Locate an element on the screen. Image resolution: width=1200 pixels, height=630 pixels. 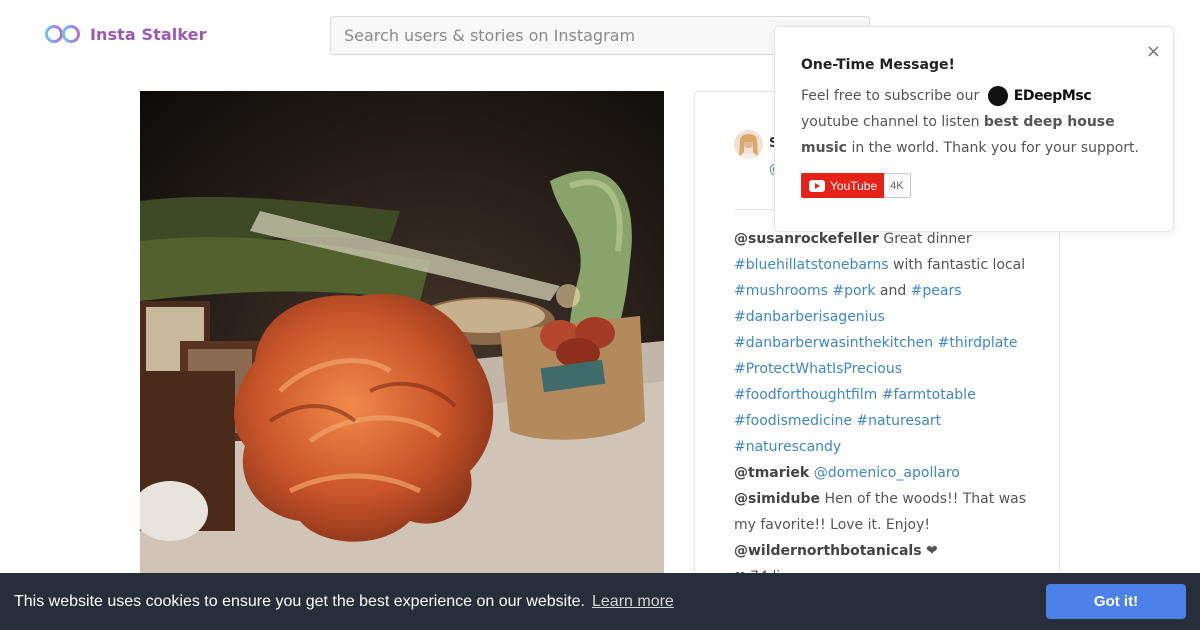
comment-text: with fantastic local is located at coordinates (957, 265).